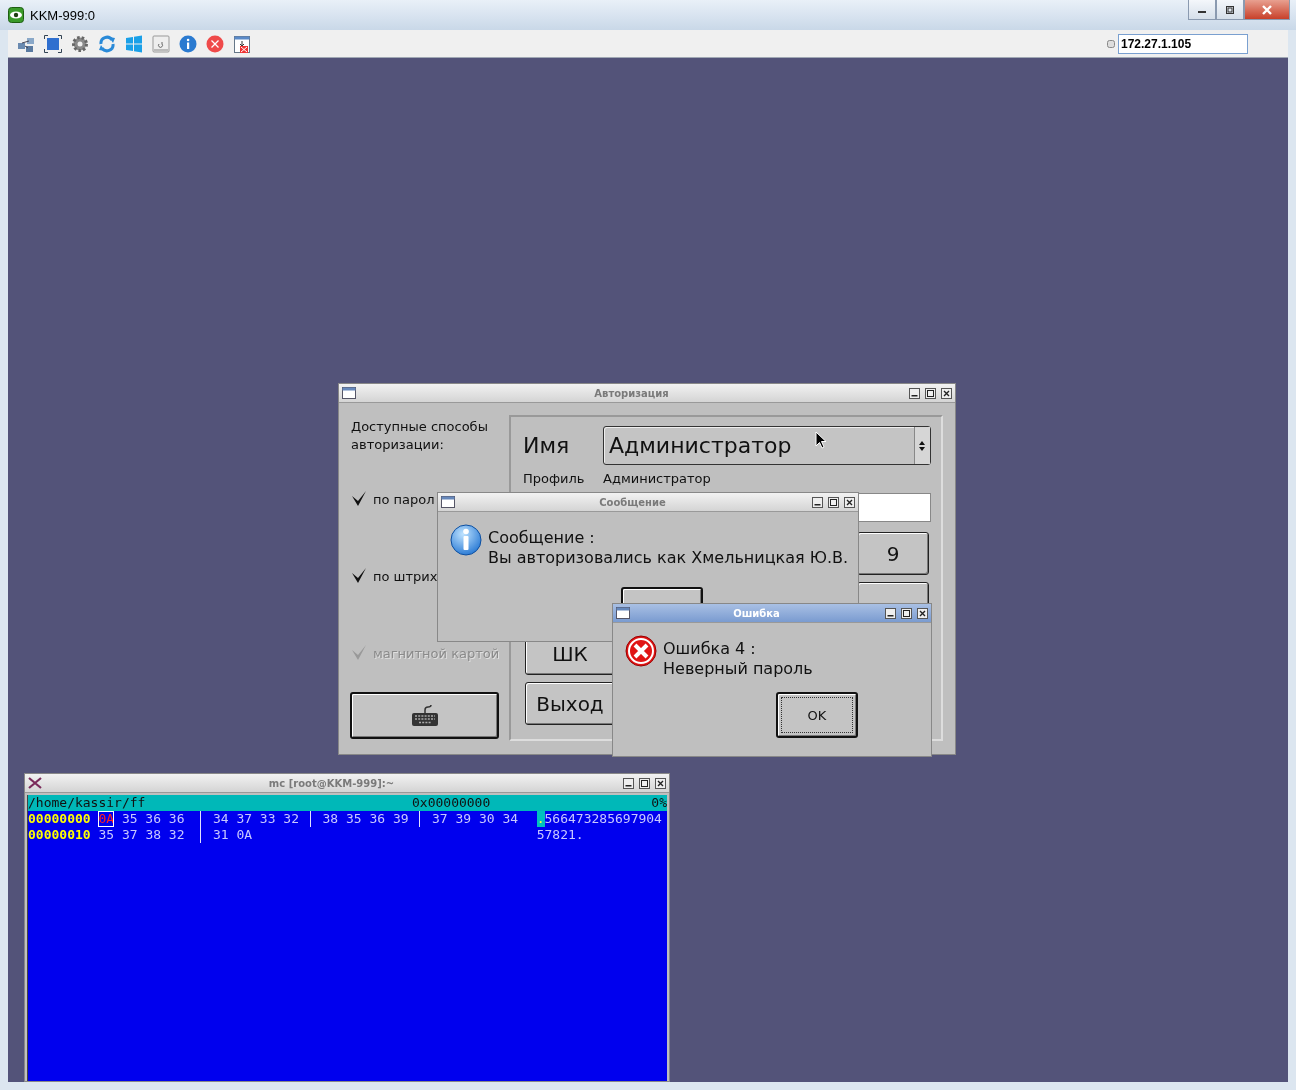 The image size is (1296, 1090). Describe the element at coordinates (133, 43) in the screenshot. I see `grid-icon` at that location.